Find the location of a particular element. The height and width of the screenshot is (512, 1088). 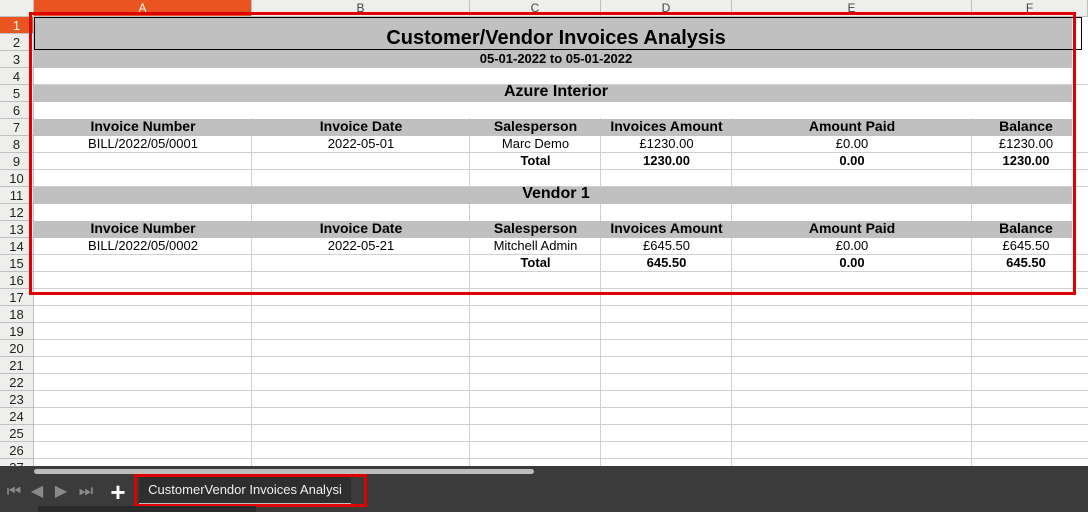

row-header-27: 27 is located at coordinates (17, 462).